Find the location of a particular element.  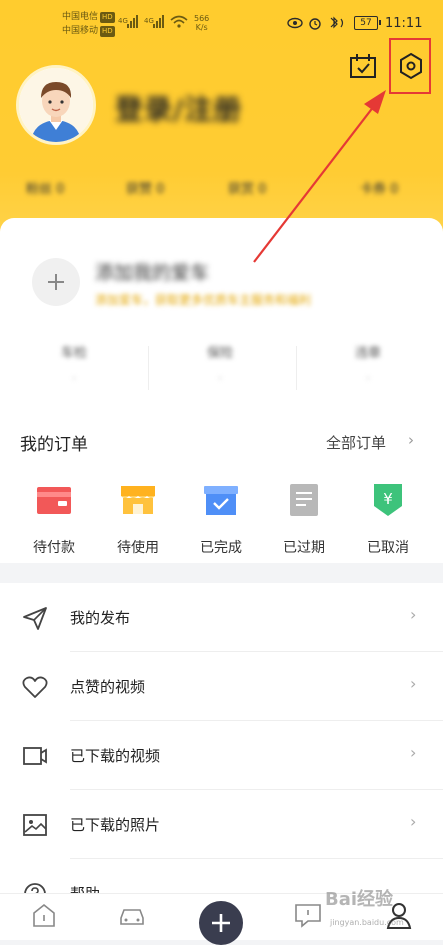

mini-stat-inspection: 车检 - is located at coordinates (74, 363).